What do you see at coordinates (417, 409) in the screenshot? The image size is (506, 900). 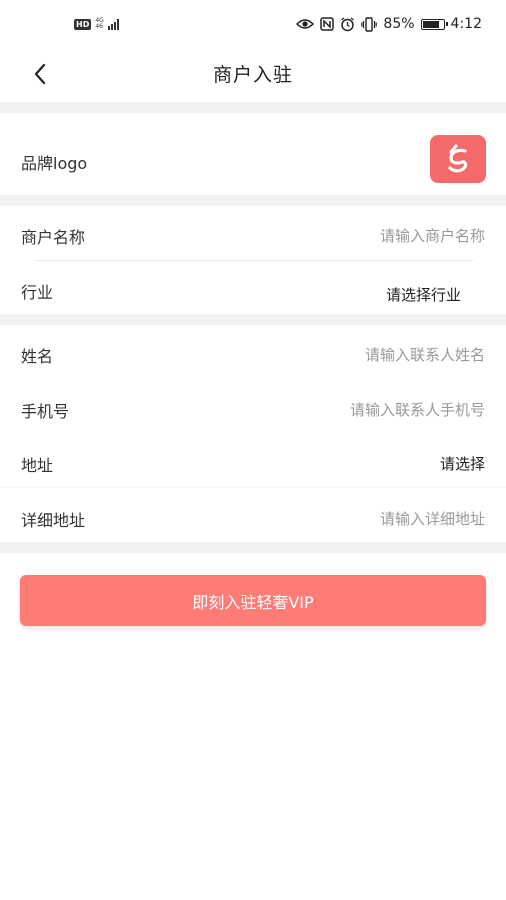 I see `phone-input: 请输入联系人手机号` at bounding box center [417, 409].